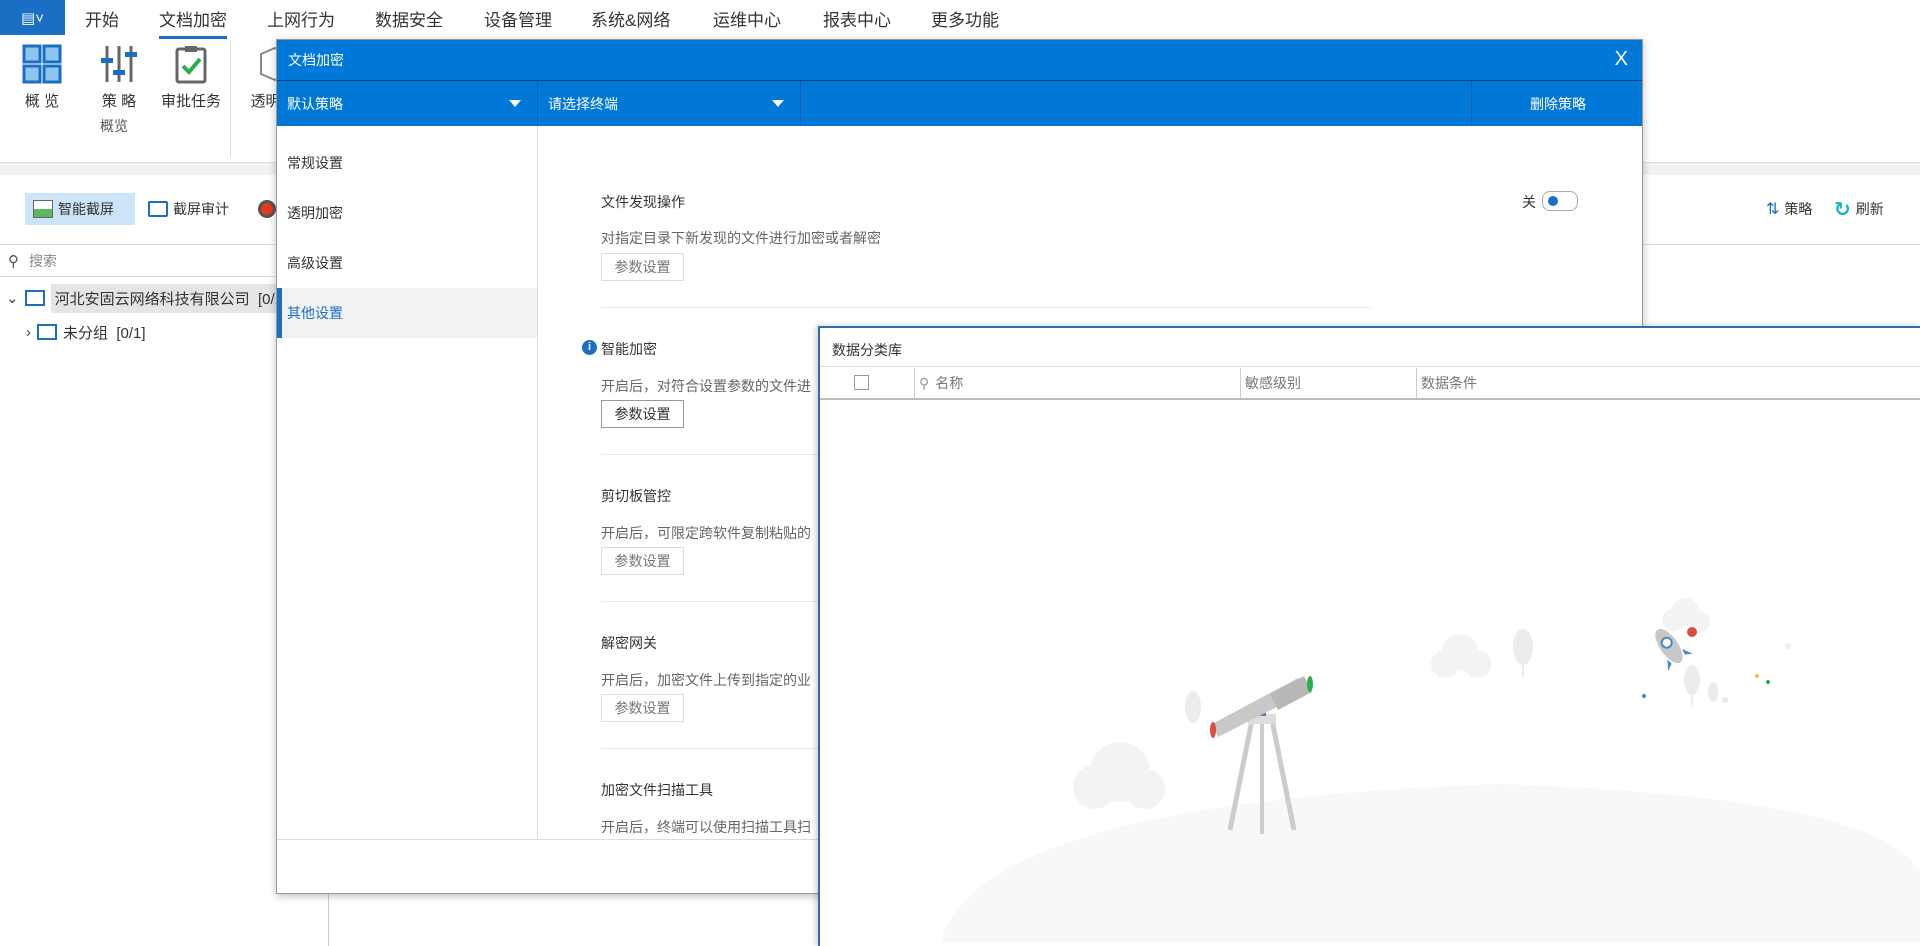 This screenshot has height=946, width=1920. Describe the element at coordinates (114, 126) in the screenshot. I see `ribbon-group-label: 概览` at that location.